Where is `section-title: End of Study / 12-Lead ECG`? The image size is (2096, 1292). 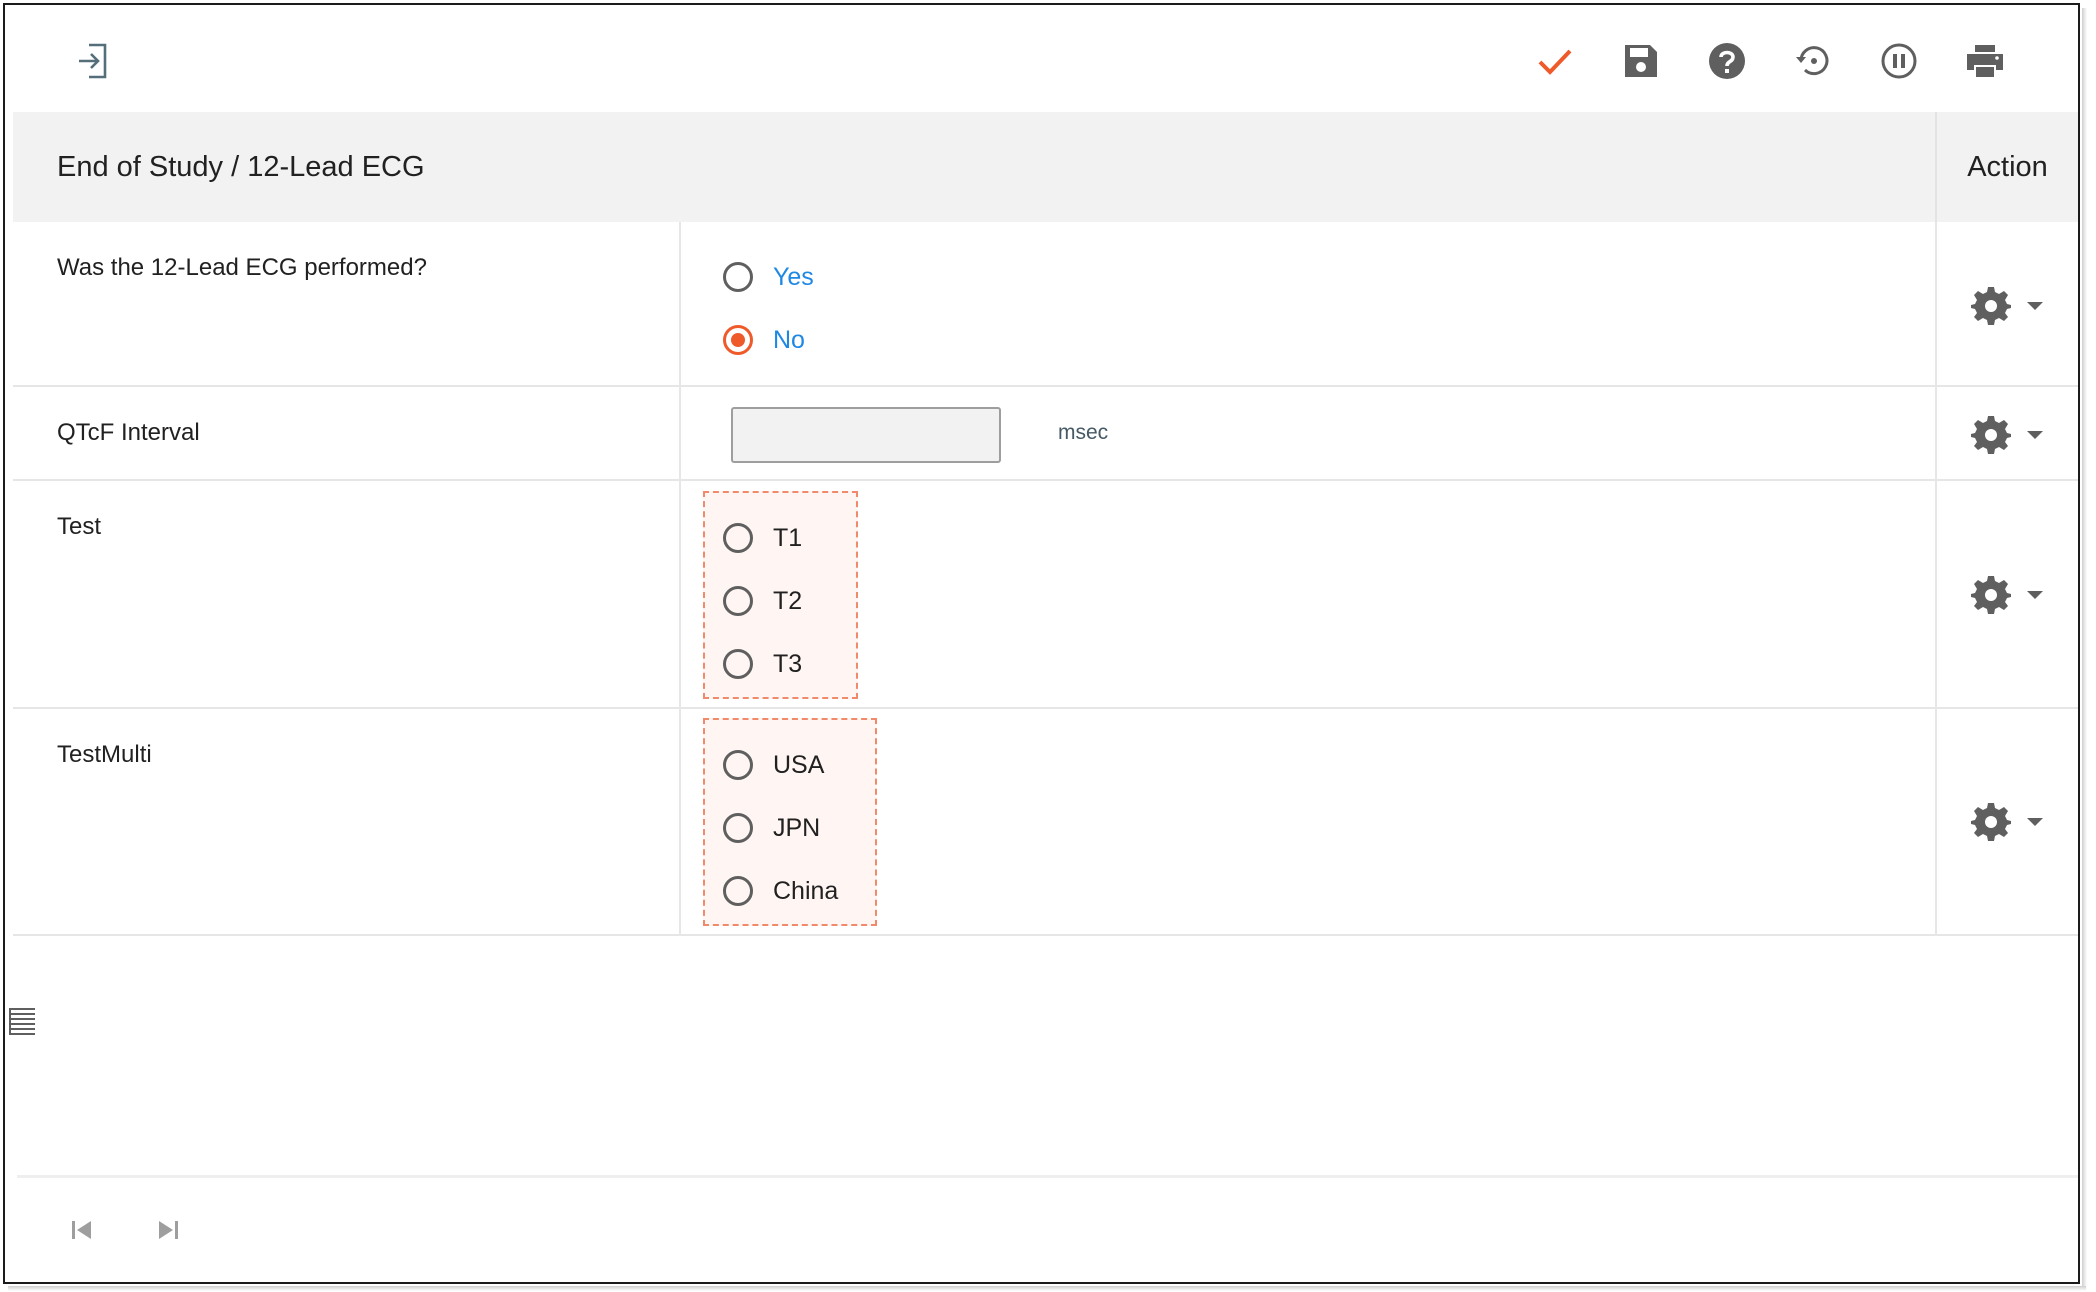 section-title: End of Study / 12-Lead ECG is located at coordinates (241, 167).